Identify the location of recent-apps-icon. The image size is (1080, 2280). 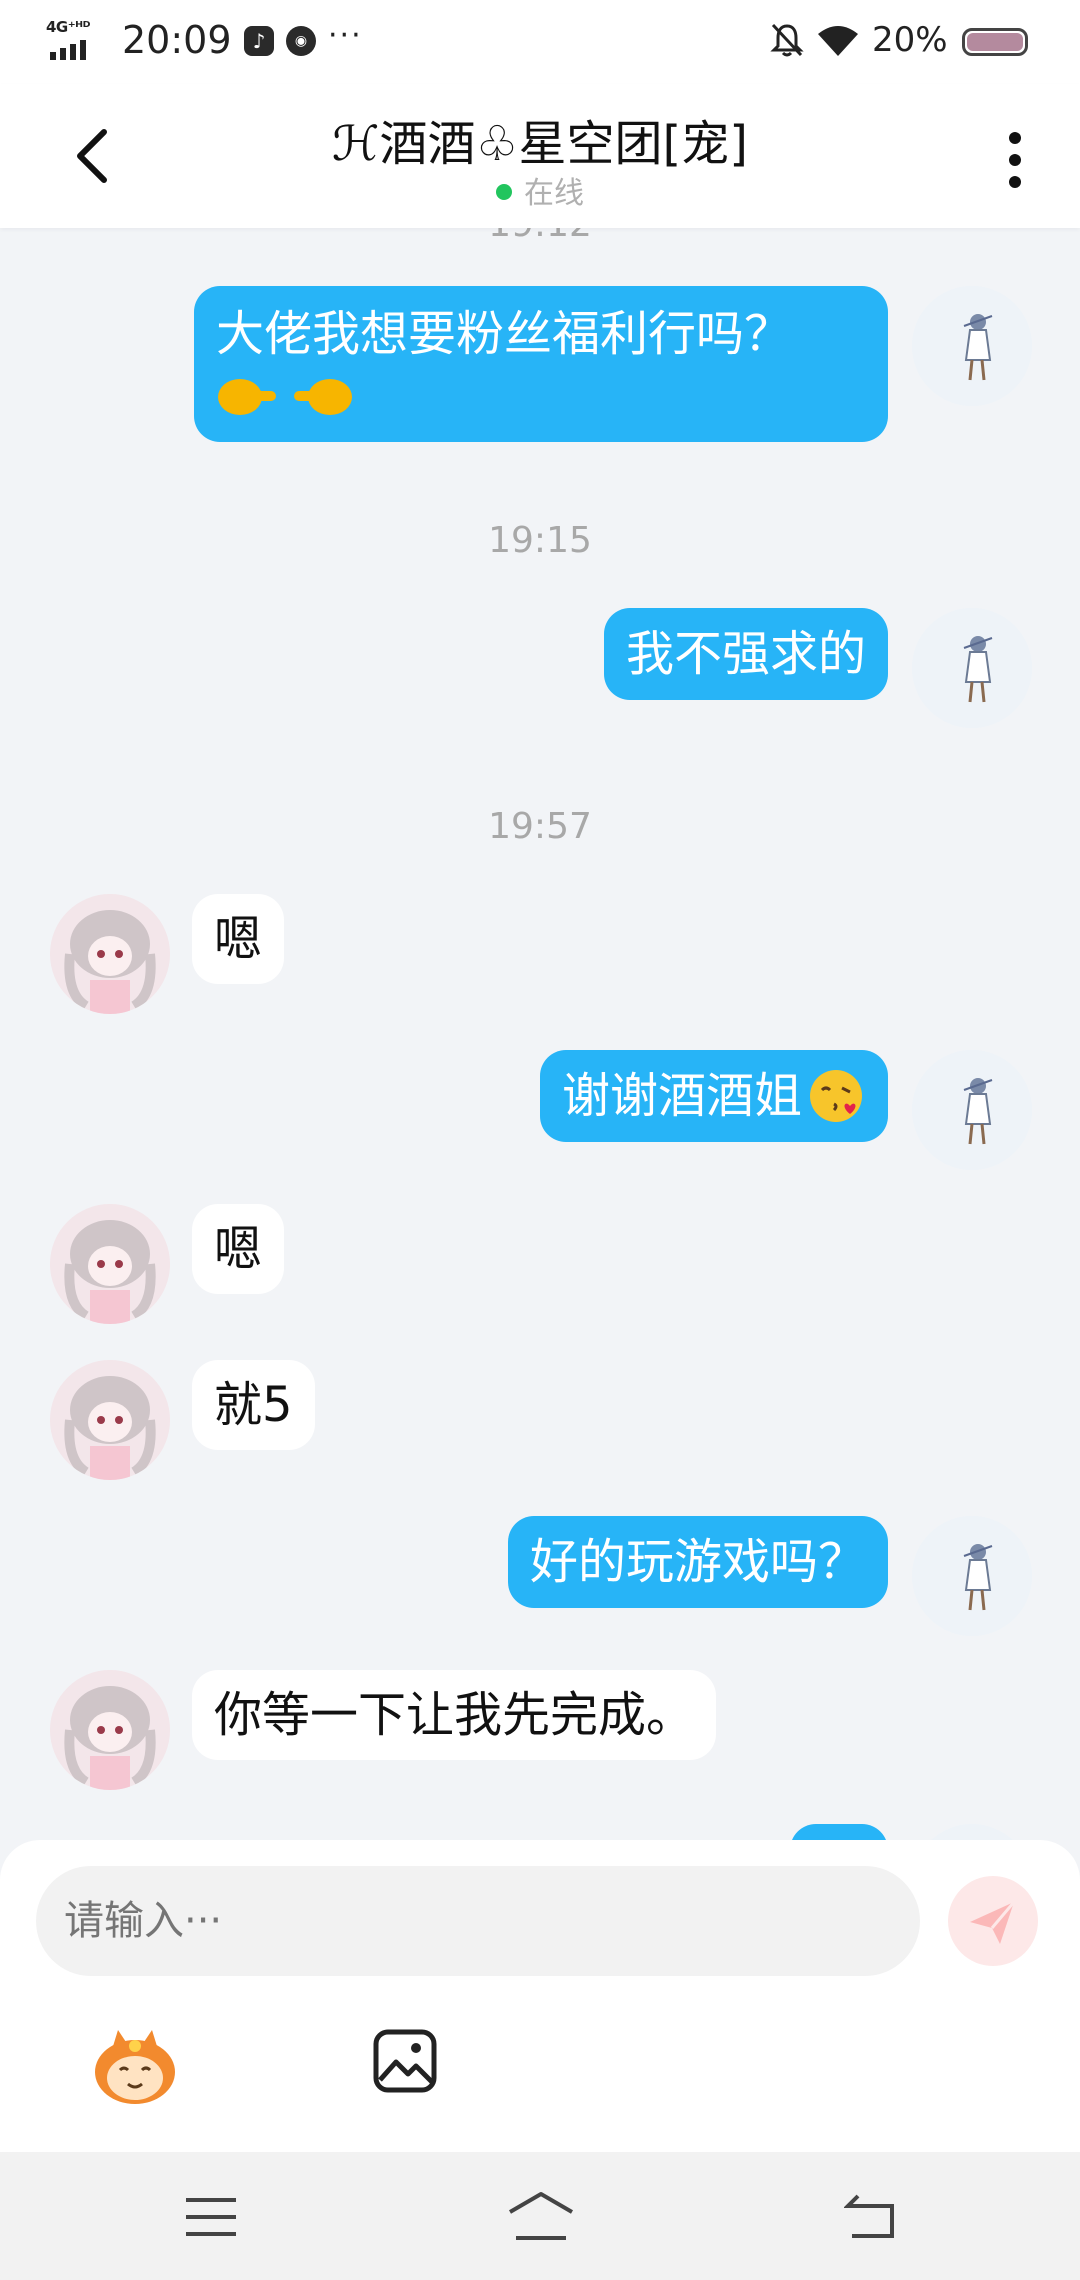
(211, 2217).